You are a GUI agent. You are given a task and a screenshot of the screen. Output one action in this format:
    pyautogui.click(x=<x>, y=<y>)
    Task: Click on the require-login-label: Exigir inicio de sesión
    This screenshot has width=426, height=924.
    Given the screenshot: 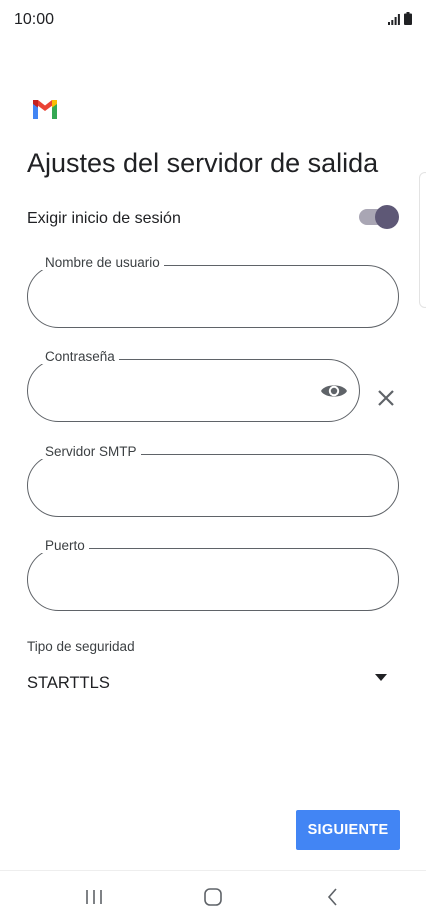 What is the action you would take?
    pyautogui.click(x=104, y=218)
    